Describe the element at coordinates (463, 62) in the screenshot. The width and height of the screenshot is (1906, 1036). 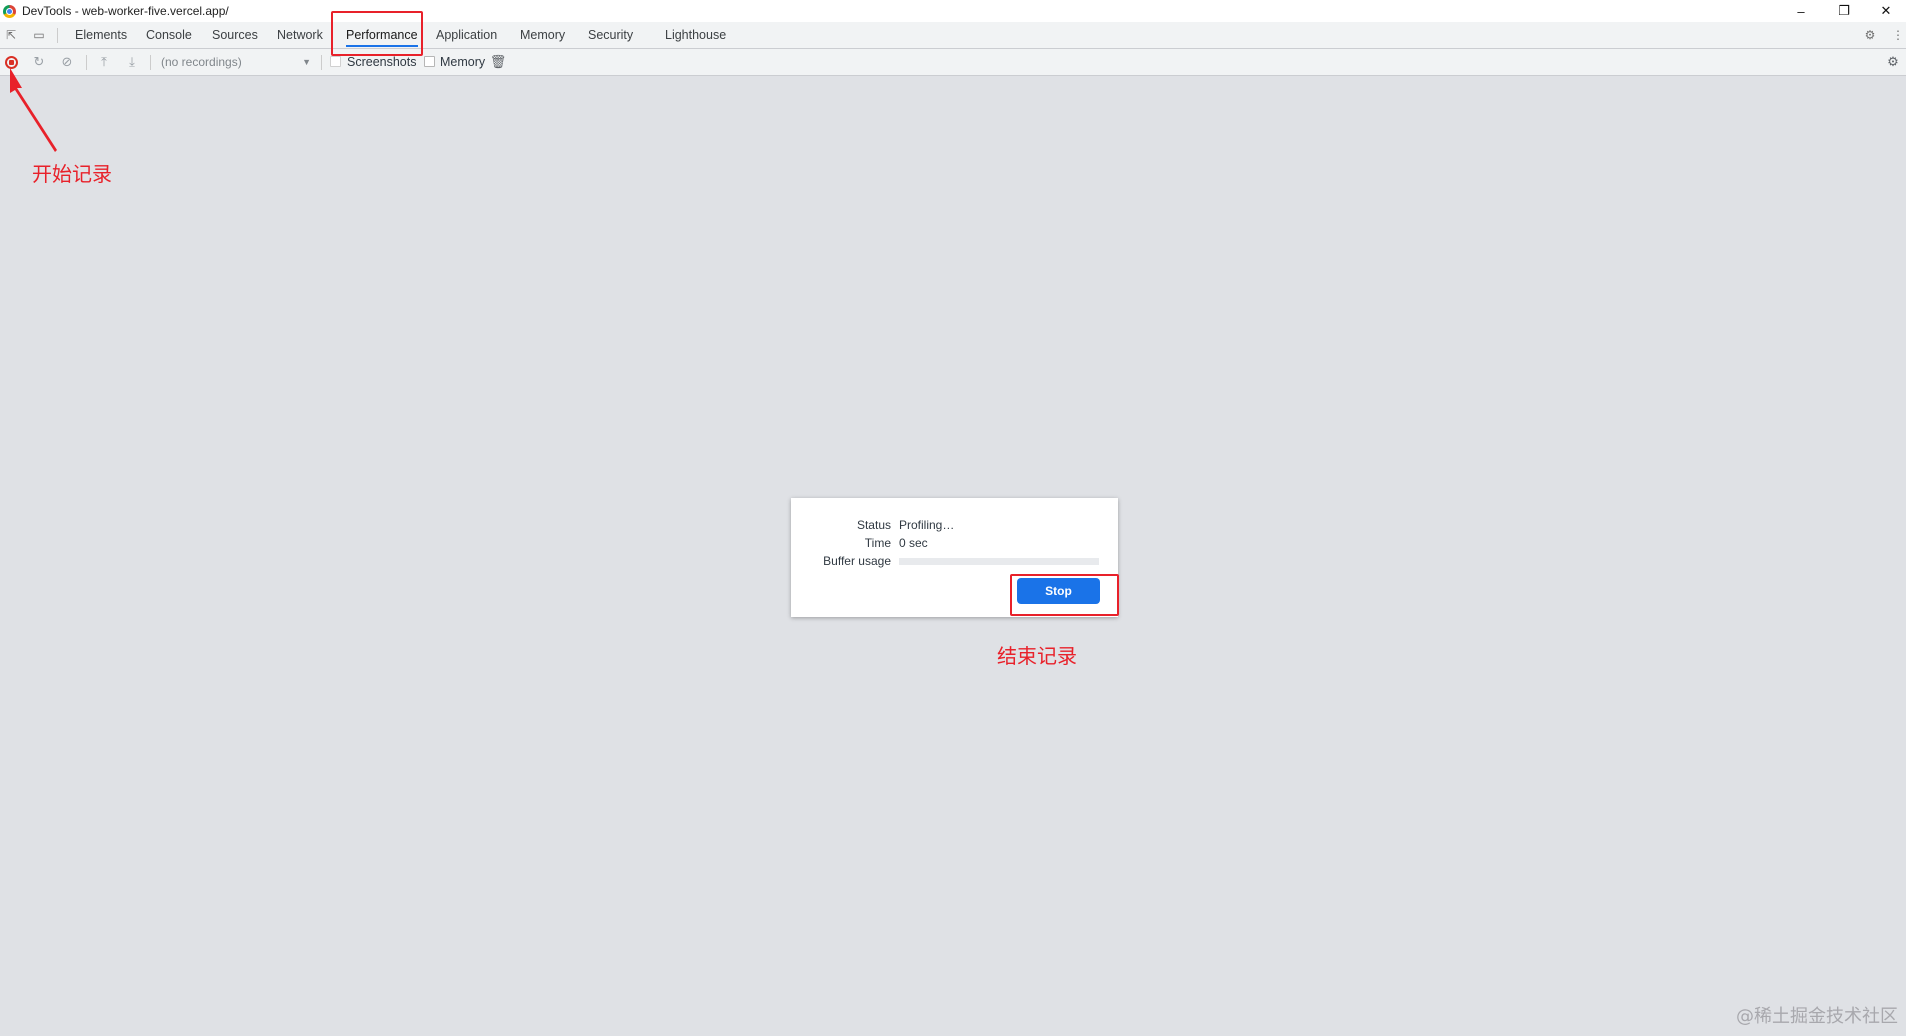
I see `memory-label: Memory` at that location.